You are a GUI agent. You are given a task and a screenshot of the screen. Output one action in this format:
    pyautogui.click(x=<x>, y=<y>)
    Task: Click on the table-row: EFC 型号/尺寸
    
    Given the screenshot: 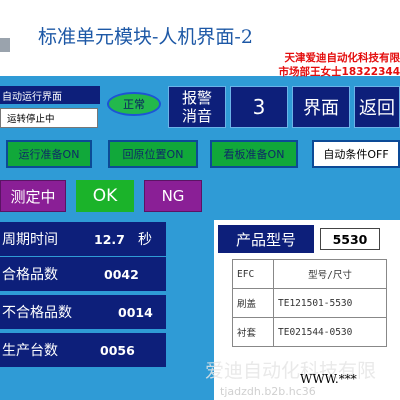 What is the action you would take?
    pyautogui.click(x=309, y=274)
    